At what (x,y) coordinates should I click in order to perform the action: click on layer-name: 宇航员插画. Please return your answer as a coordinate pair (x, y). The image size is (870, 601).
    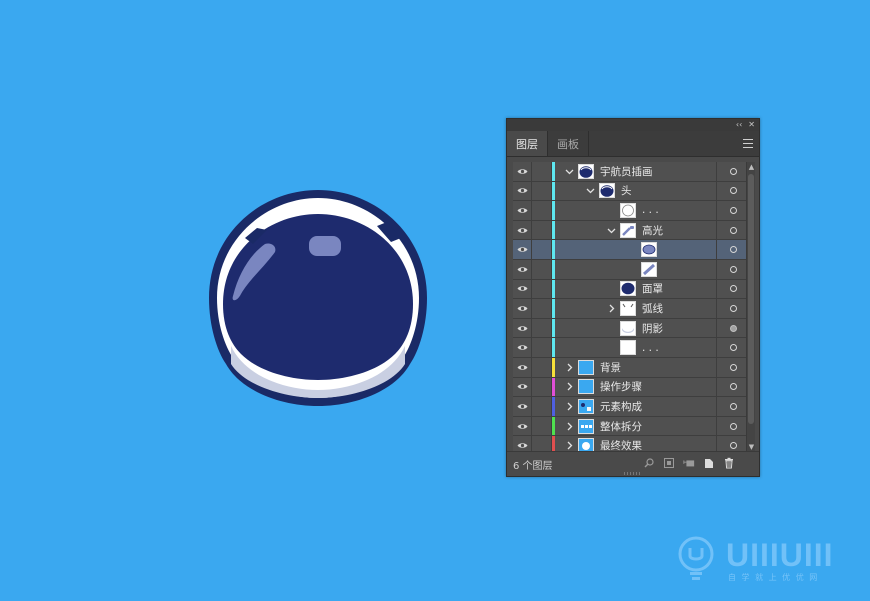
    Looking at the image, I should click on (626, 171).